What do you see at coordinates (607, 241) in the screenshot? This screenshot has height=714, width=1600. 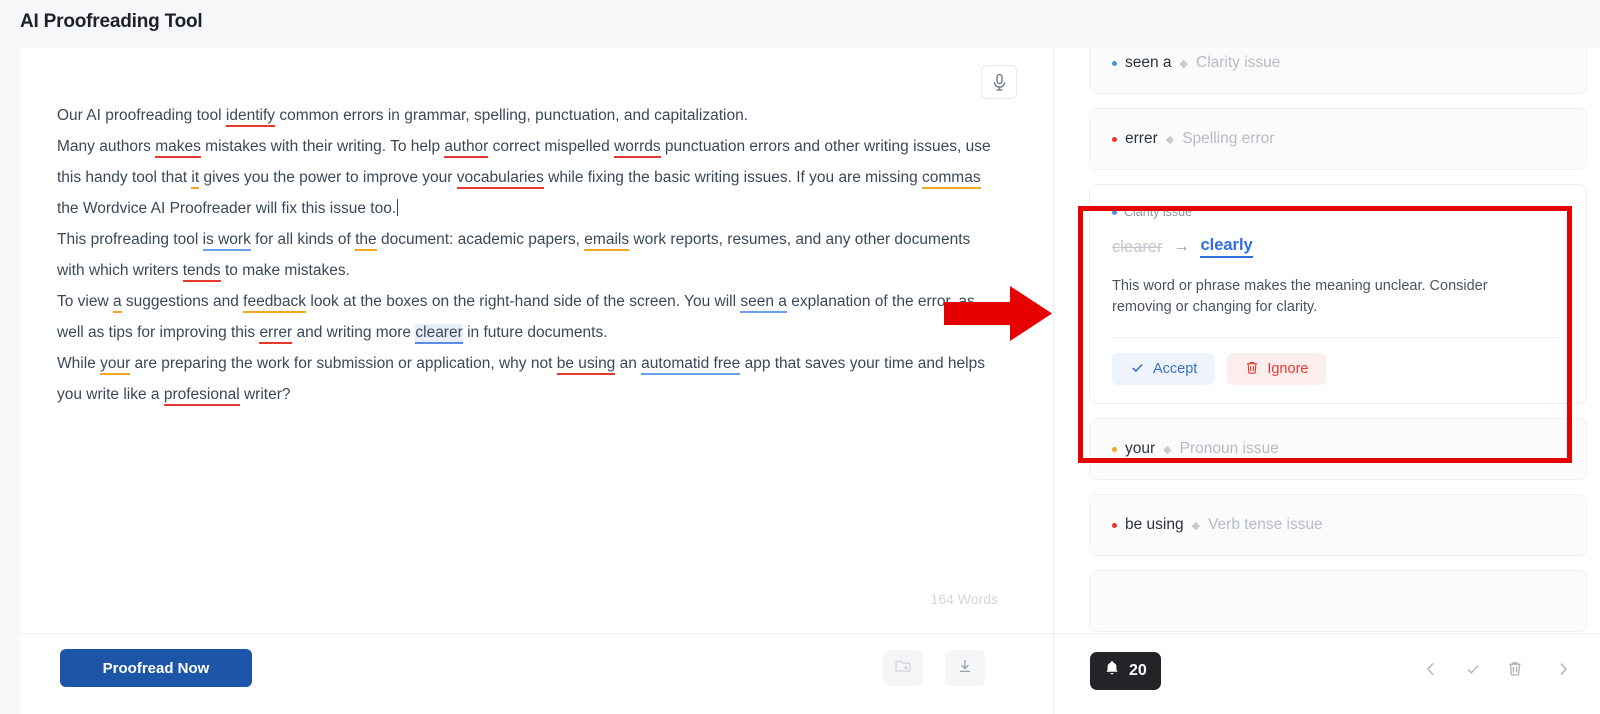 I see `error-span-orange: emails` at bounding box center [607, 241].